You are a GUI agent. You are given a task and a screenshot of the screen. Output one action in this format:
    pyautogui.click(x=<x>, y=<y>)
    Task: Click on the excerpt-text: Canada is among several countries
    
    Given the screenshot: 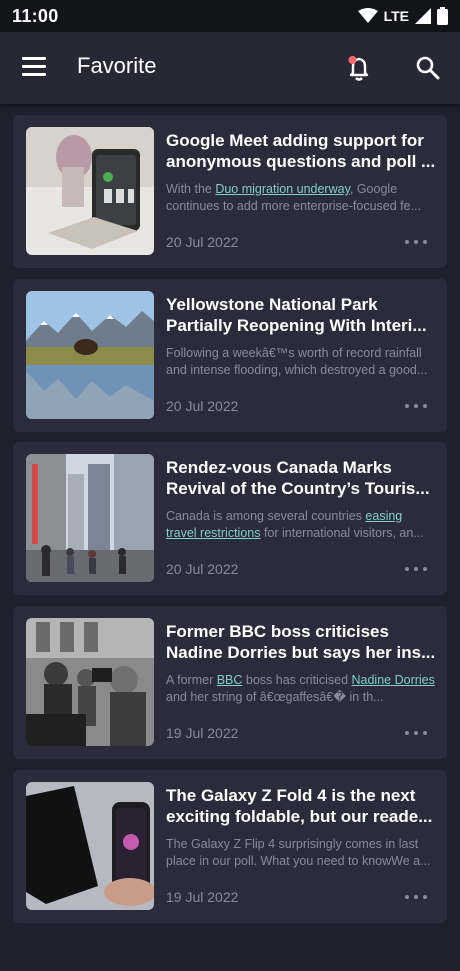 What is the action you would take?
    pyautogui.click(x=266, y=516)
    